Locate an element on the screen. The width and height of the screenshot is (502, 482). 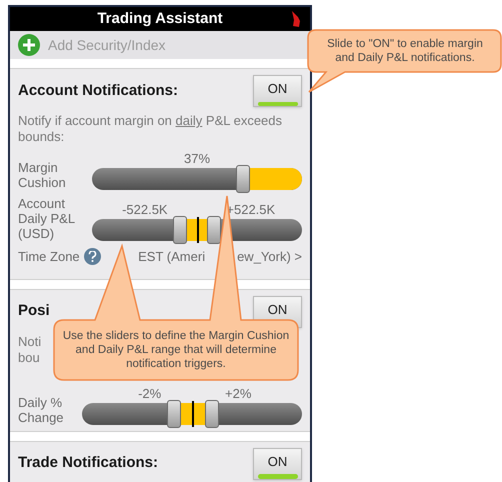
callout-text: Use the sliders to define the Margin Cushion and Daily P&L range that will determine notification triggers. is located at coordinates (176, 350).